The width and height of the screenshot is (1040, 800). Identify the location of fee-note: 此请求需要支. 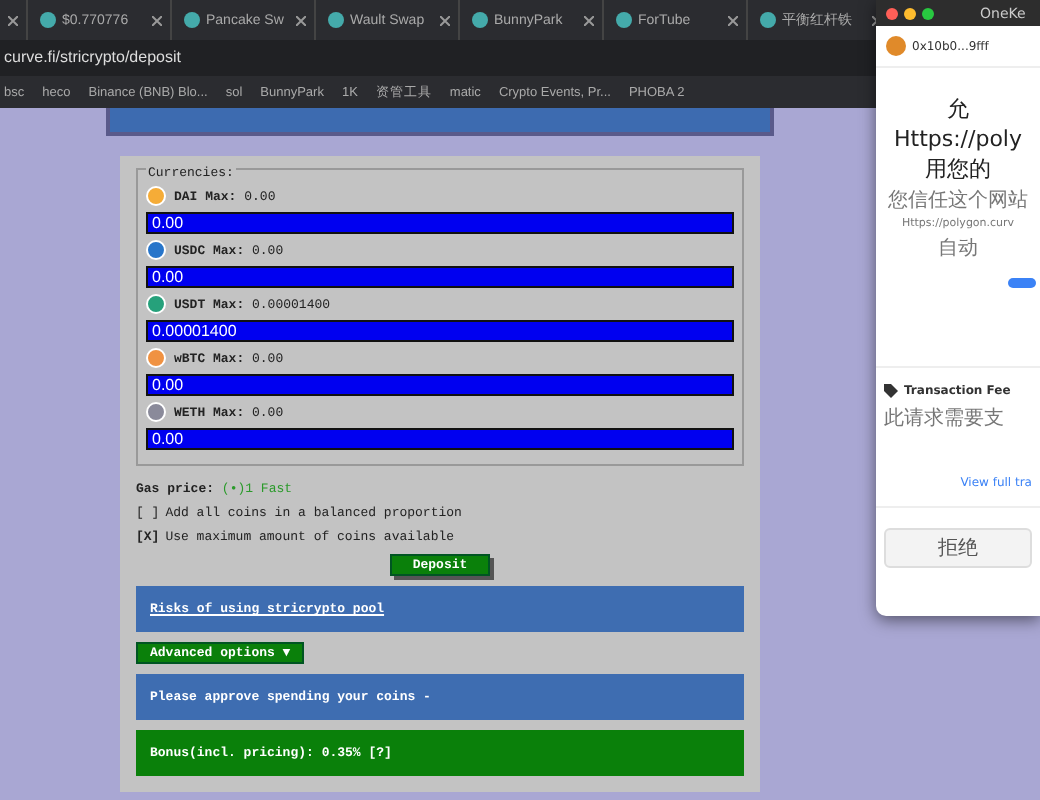
(945, 418).